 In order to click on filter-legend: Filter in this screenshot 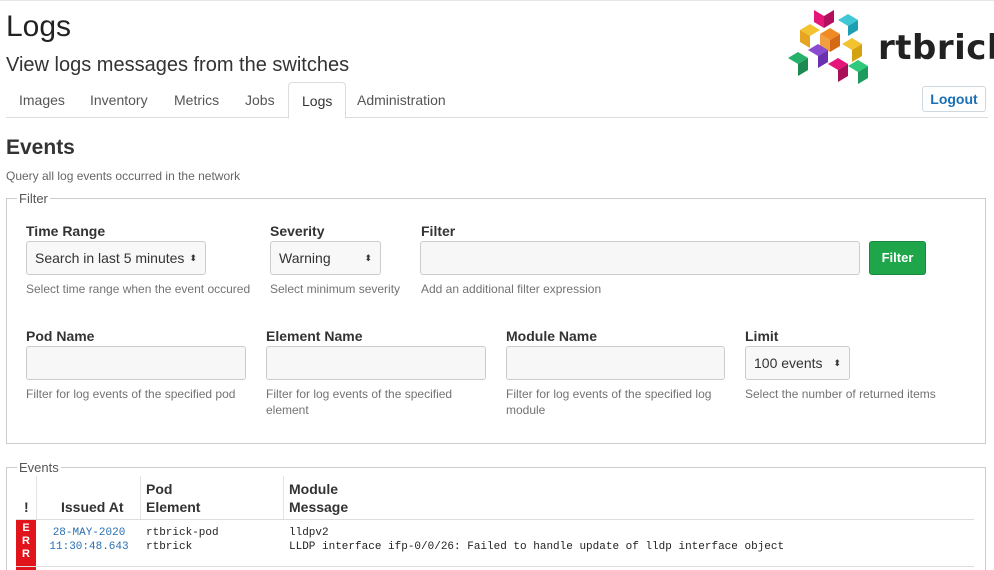, I will do `click(33, 198)`.